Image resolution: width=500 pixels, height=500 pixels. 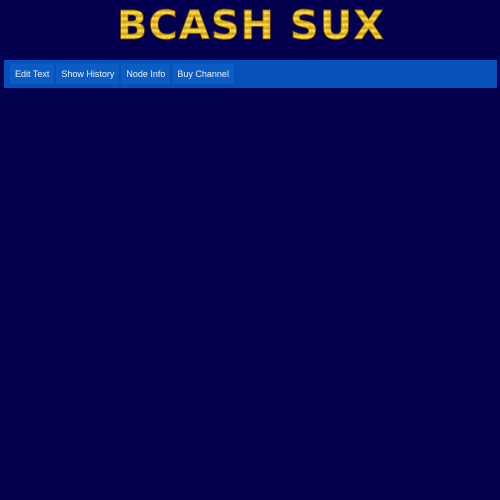 I want to click on logo-graphic: BCASH SUX, so click(x=251, y=26).